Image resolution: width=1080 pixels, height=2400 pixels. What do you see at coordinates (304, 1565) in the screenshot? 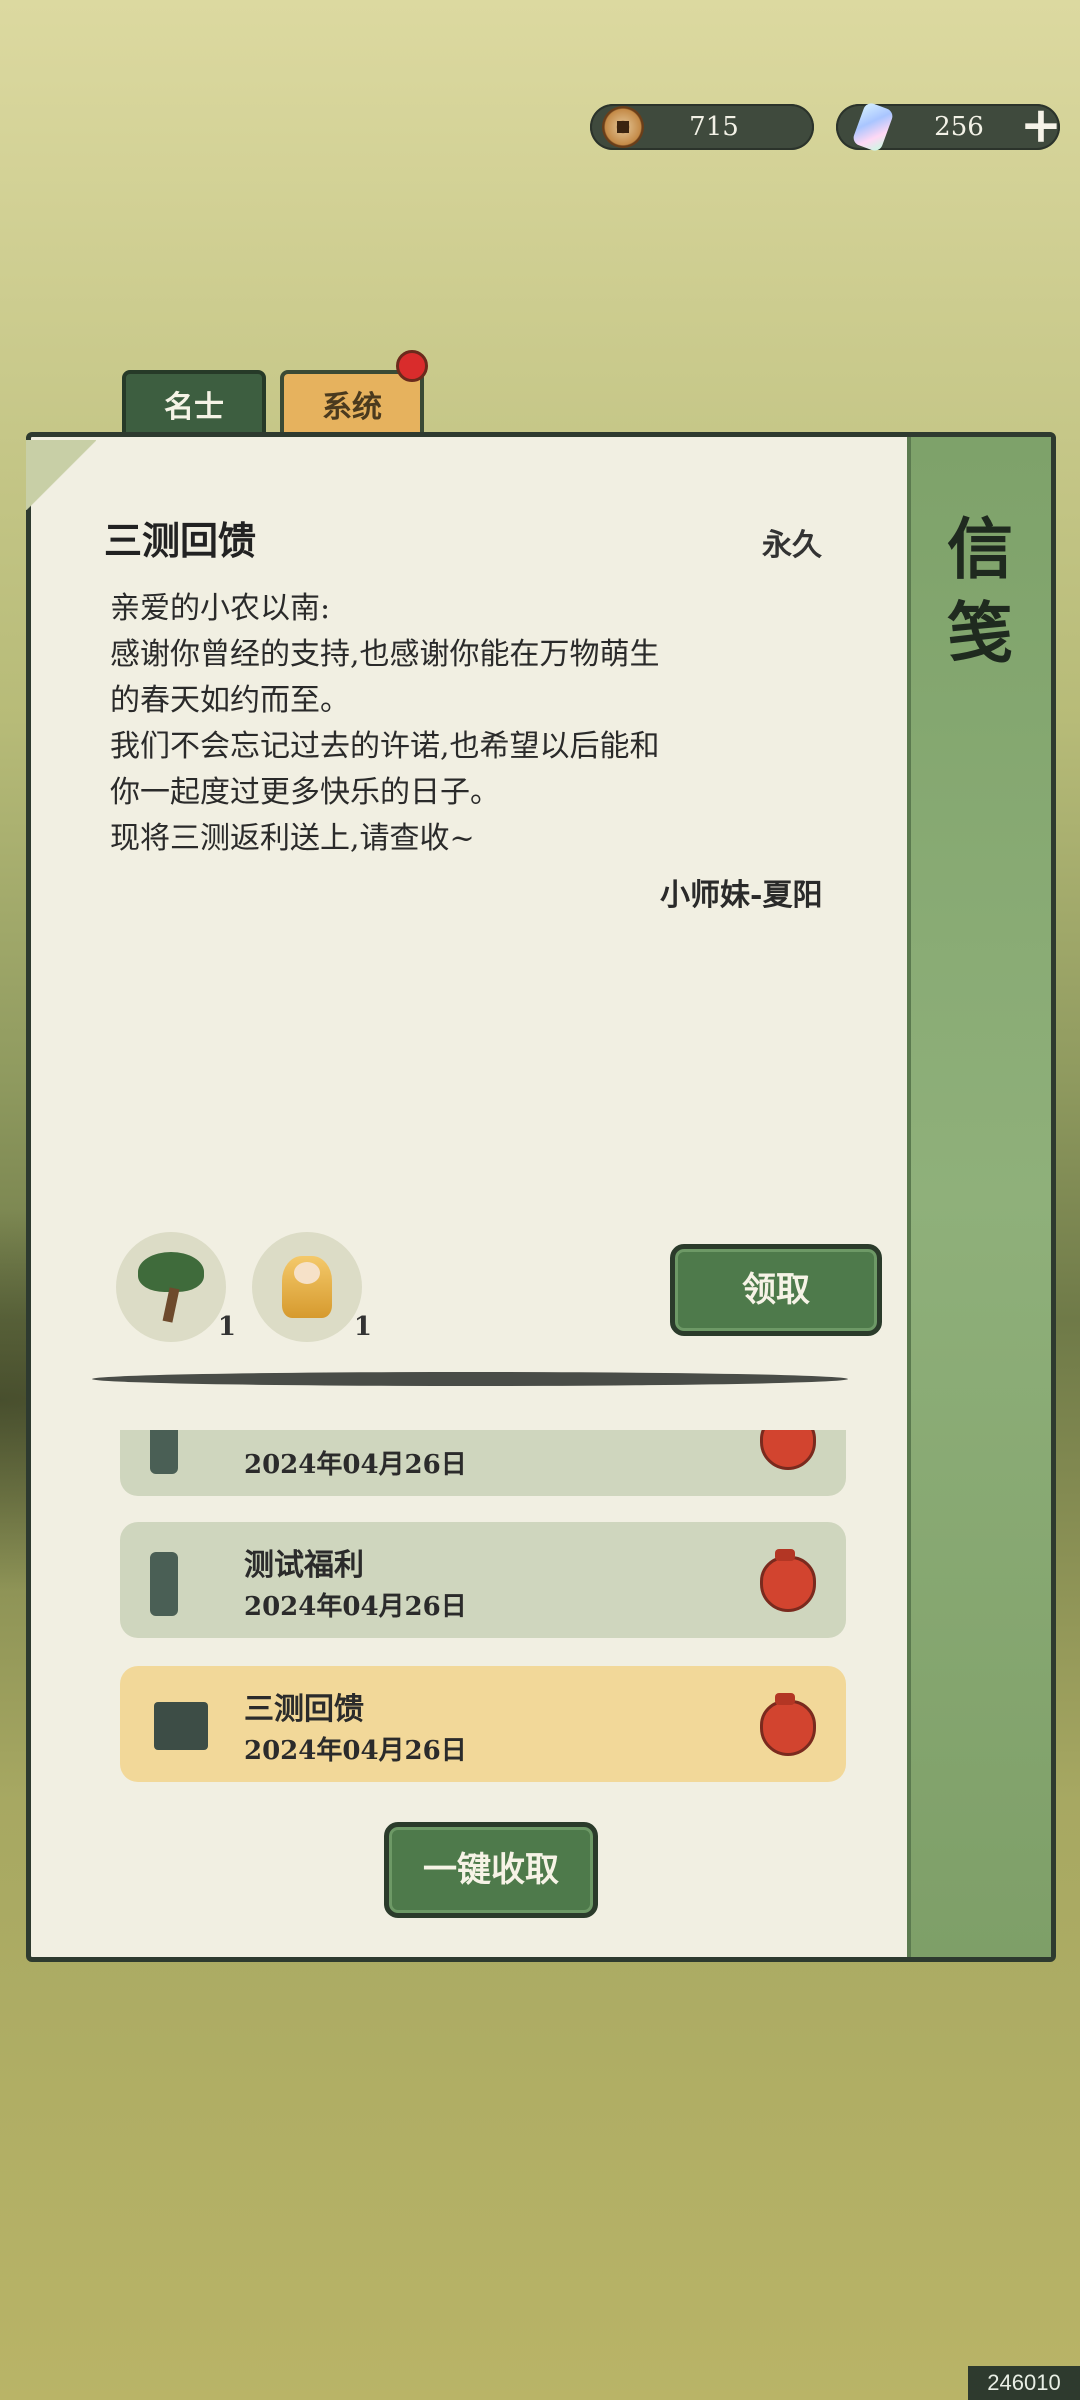
I see `mail-item-name: 测试福利` at bounding box center [304, 1565].